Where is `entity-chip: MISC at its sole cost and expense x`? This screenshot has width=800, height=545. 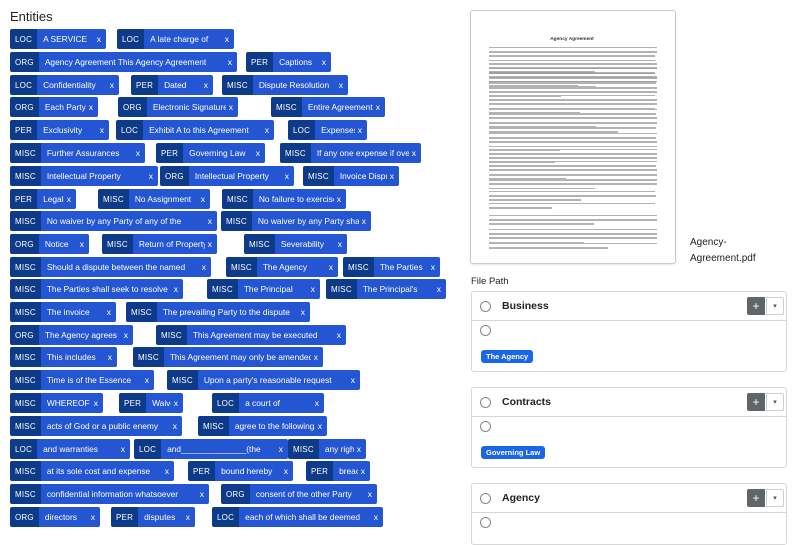
entity-chip: MISC at its sole cost and expense x is located at coordinates (92, 471).